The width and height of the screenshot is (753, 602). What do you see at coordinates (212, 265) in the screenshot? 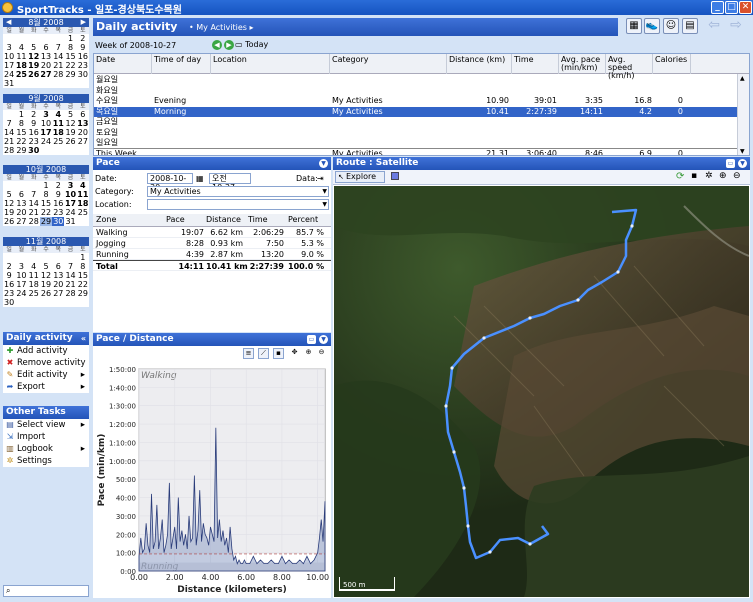
I see `zone-total-row: Total 14:11 10.41 km 2:27:39 100.0 %` at bounding box center [212, 265].